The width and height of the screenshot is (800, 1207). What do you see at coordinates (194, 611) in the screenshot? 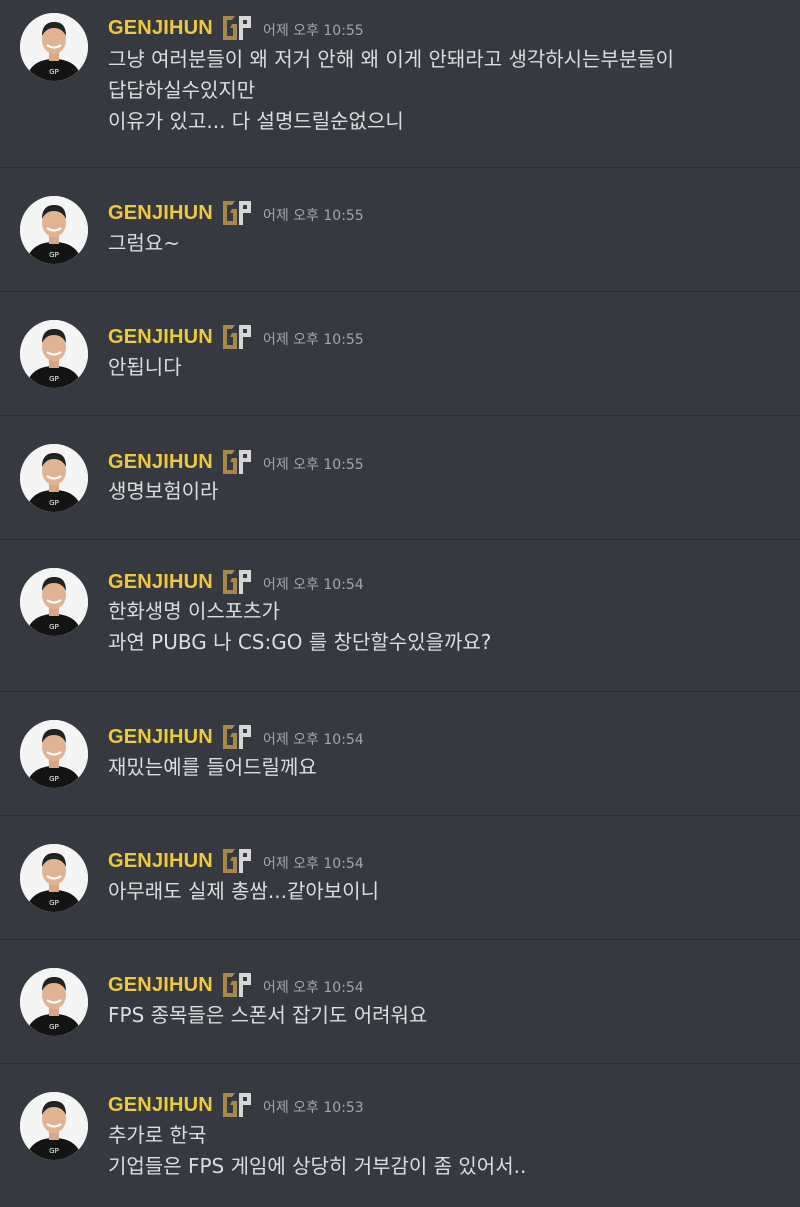
I see `message-text-line: 한화생명 이스포츠가` at bounding box center [194, 611].